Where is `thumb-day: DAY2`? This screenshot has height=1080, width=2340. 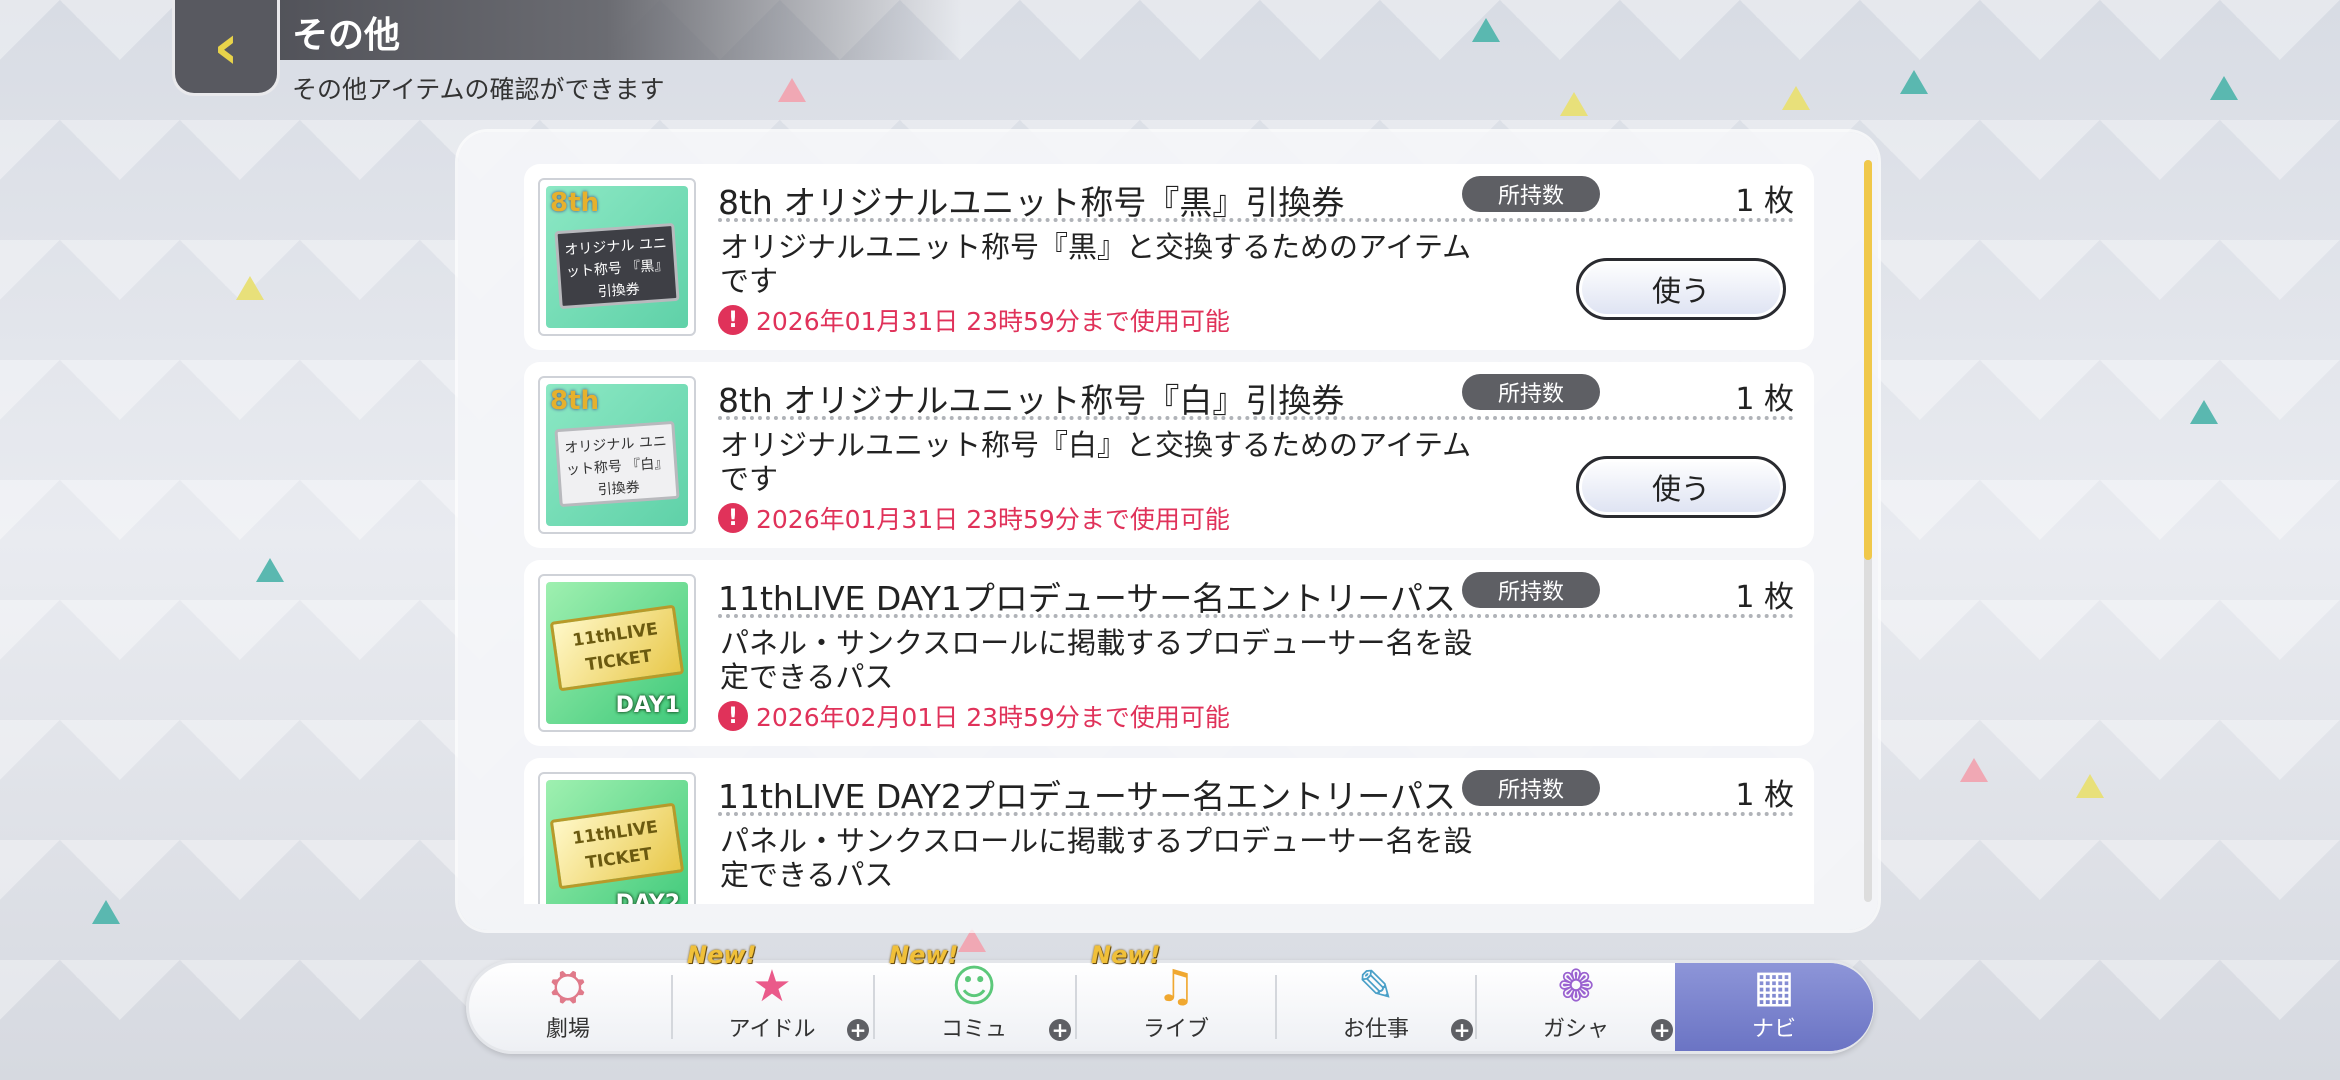
thumb-day: DAY2 is located at coordinates (647, 897).